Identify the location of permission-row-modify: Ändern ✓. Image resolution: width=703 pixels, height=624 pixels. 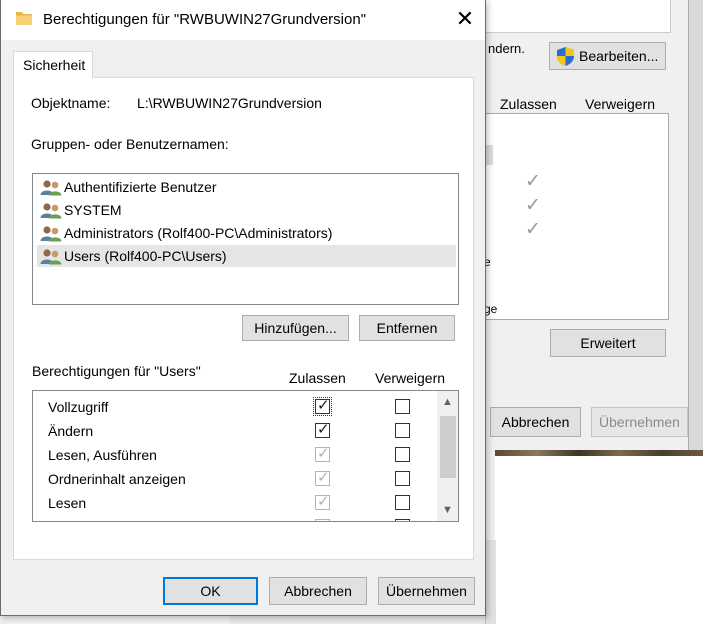
(235, 430).